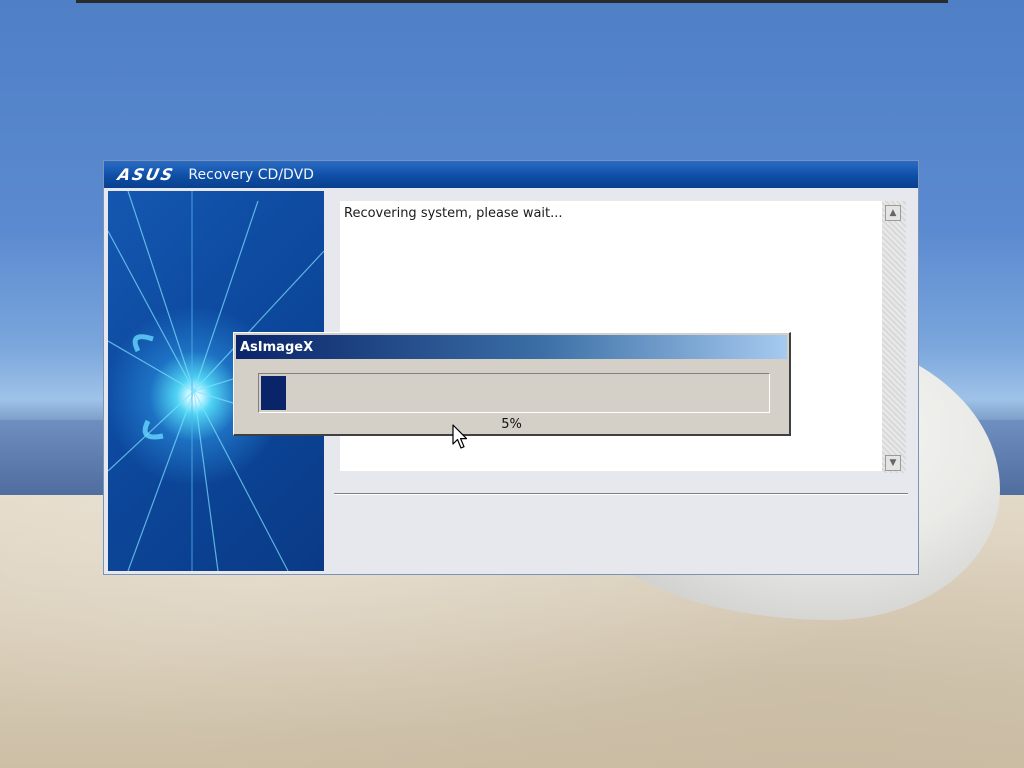 The height and width of the screenshot is (768, 1024). I want to click on scroll-down-arrow-icon: ▼, so click(893, 463).